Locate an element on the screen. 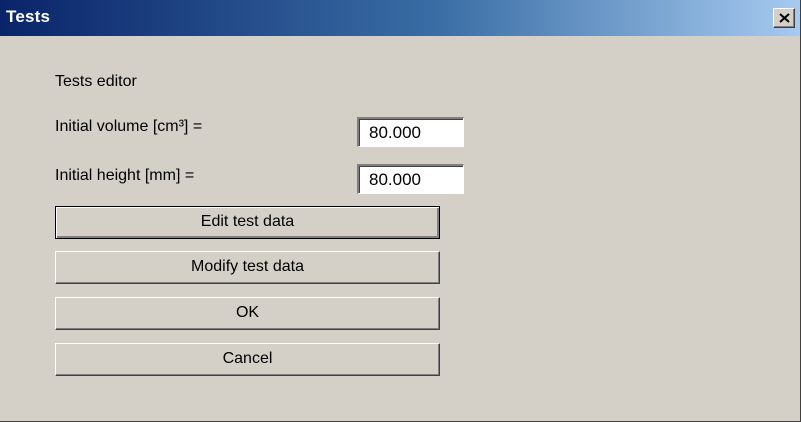 The height and width of the screenshot is (422, 801). initial-height-label: Initial height [mm] = is located at coordinates (125, 175).